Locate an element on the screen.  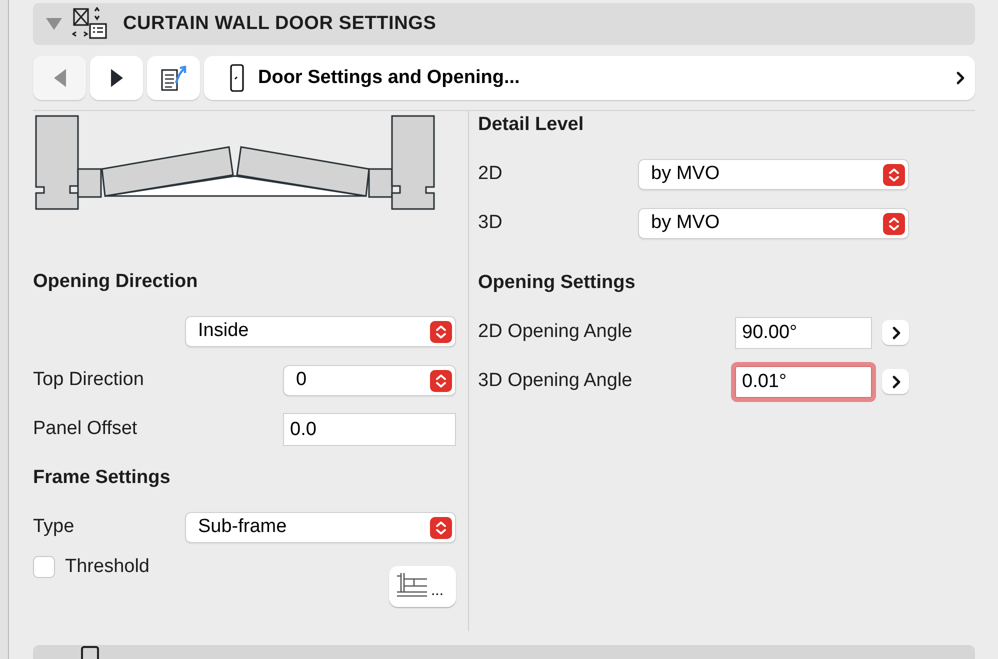
input-field: 90.00° is located at coordinates (803, 332).